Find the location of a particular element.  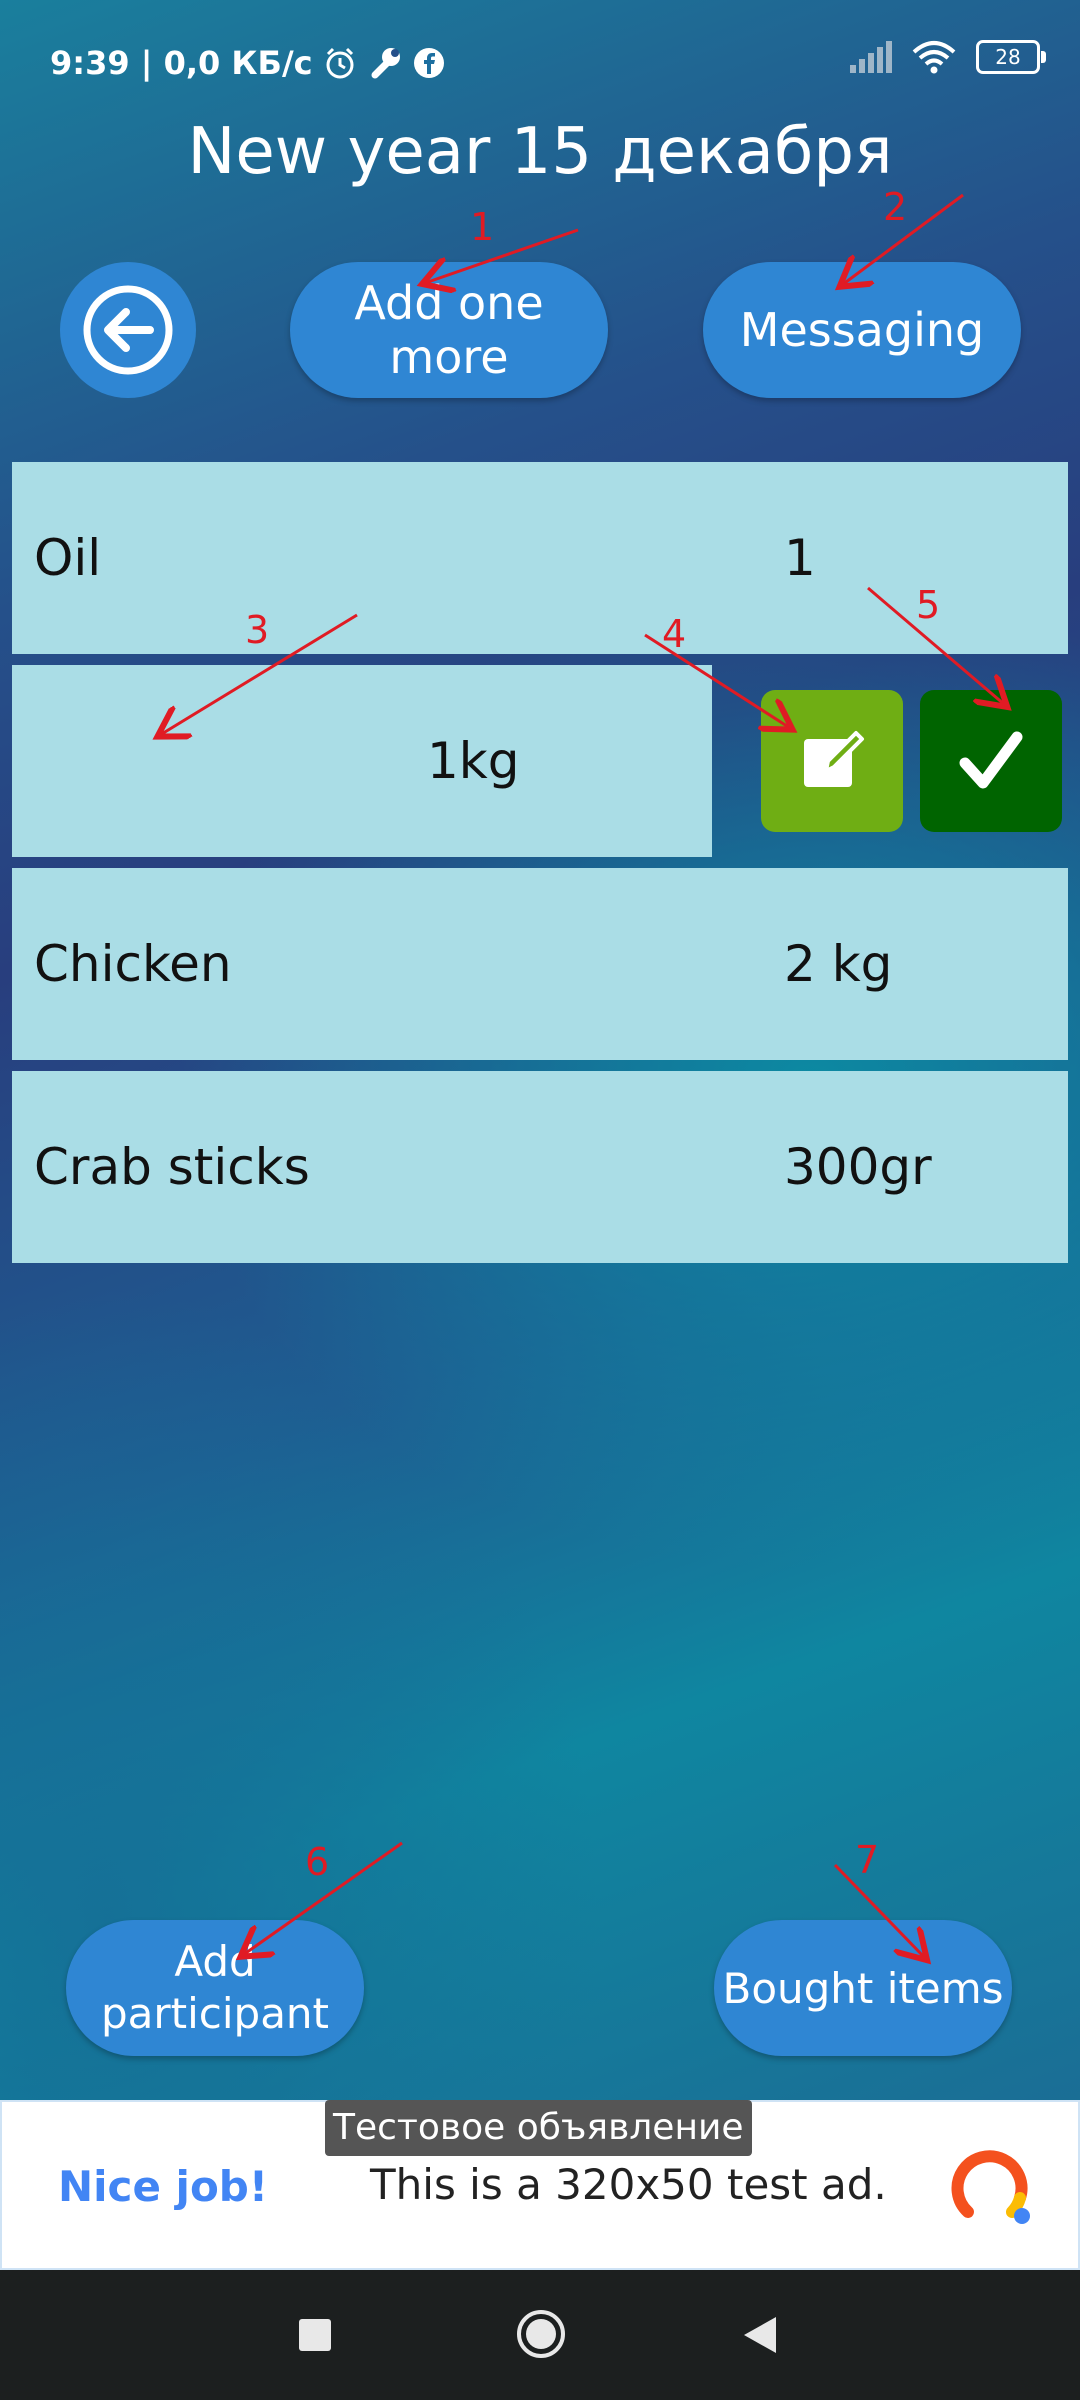

back-icon is located at coordinates (760, 2335).